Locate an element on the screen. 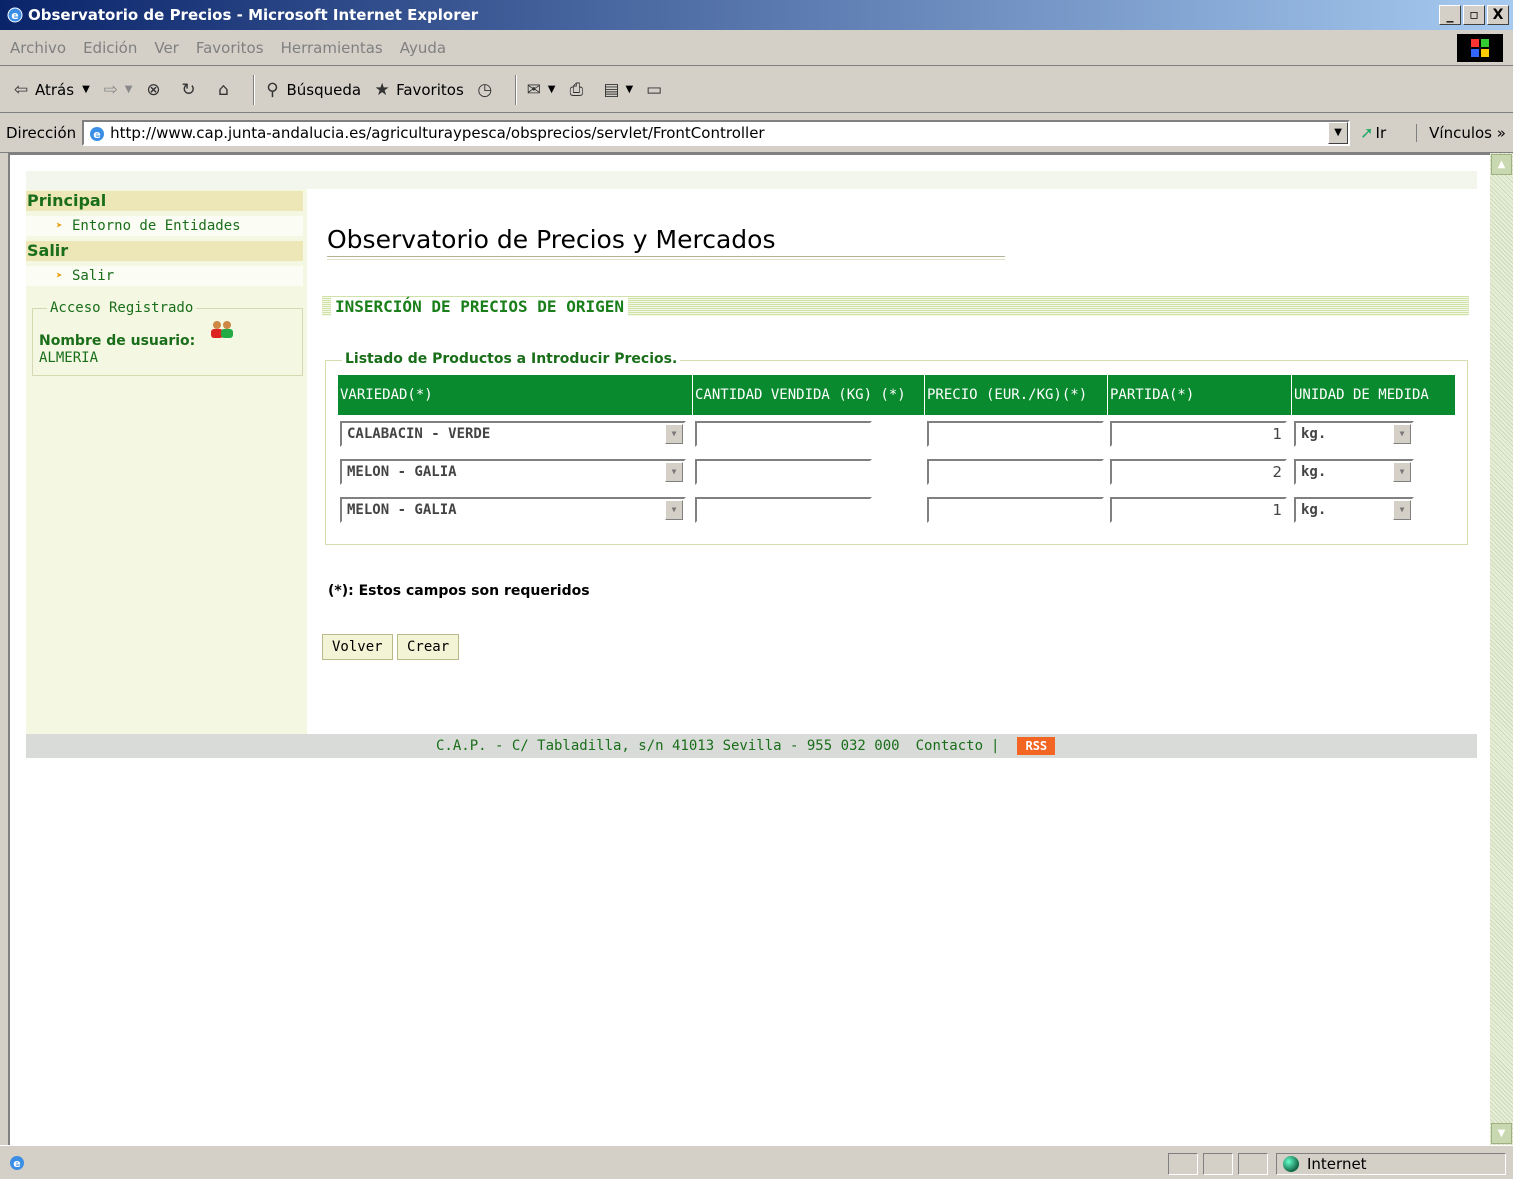 The height and width of the screenshot is (1179, 1513). variedad-select: CALABACIN - VERDE ▼ is located at coordinates (513, 434).